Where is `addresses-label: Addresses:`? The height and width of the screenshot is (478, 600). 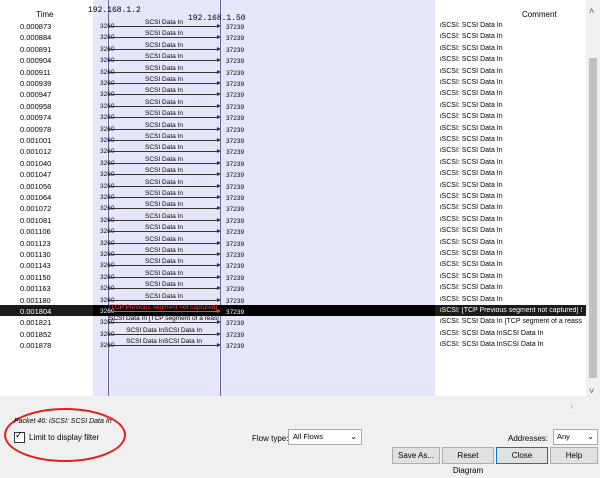 addresses-label: Addresses: is located at coordinates (528, 438).